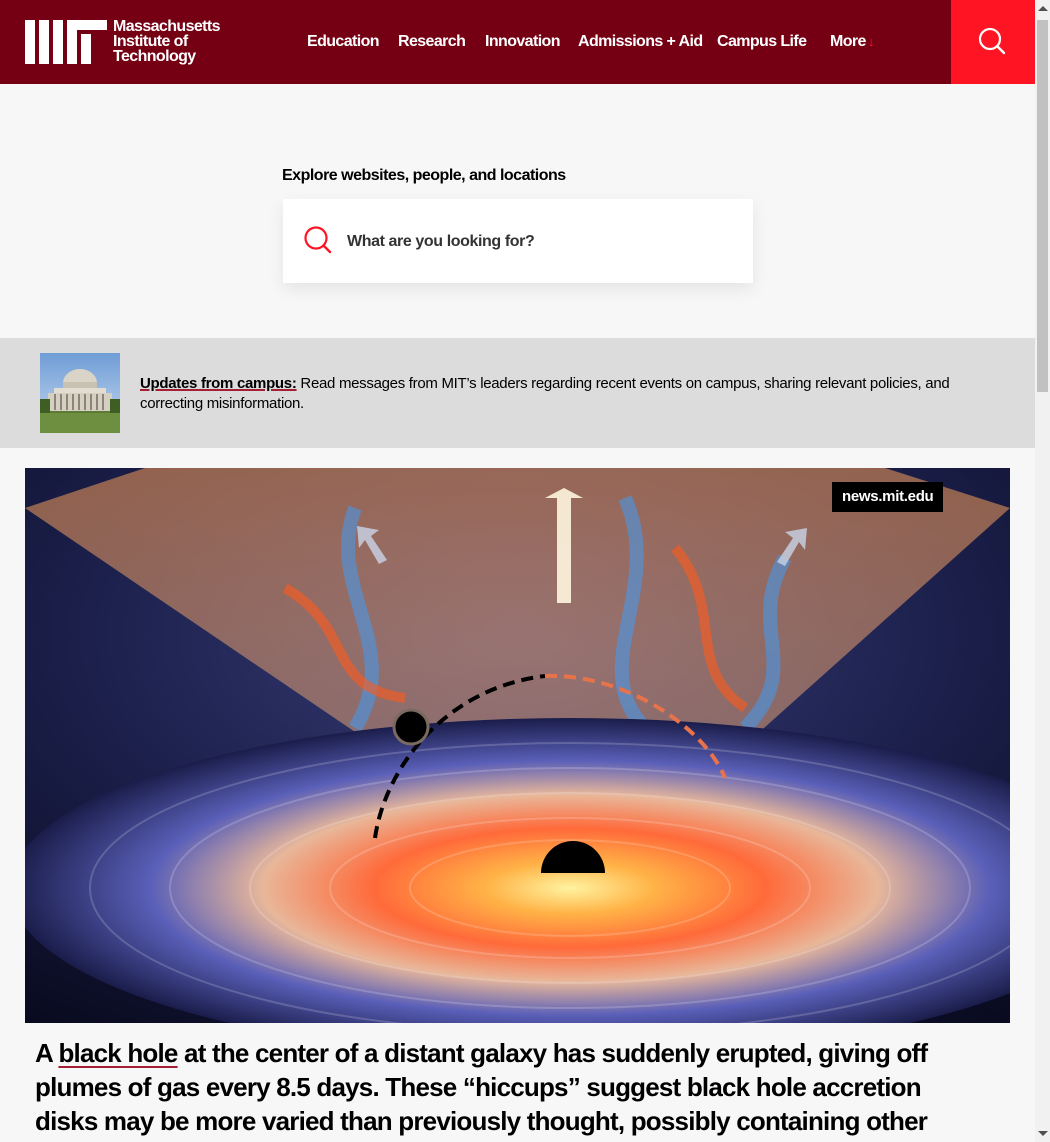 The image size is (1050, 1142). What do you see at coordinates (848, 41) in the screenshot?
I see `nav-more-label: More` at bounding box center [848, 41].